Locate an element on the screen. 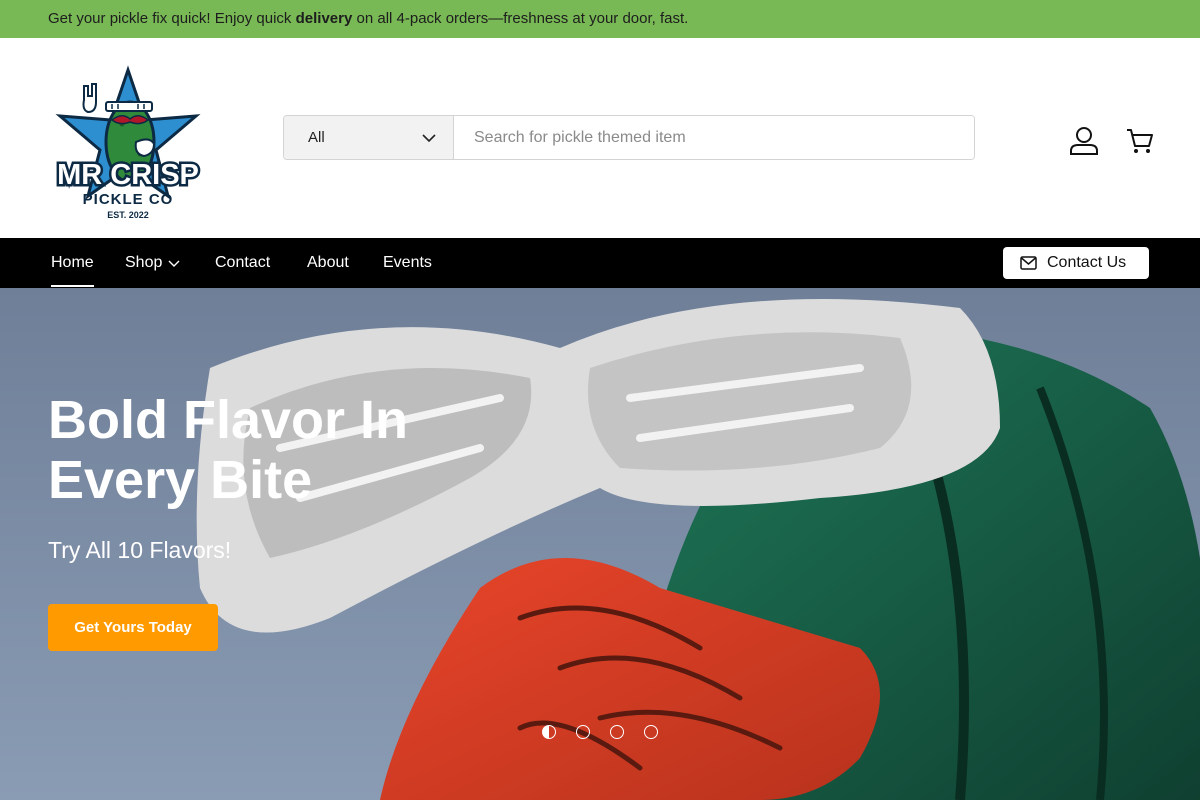 The height and width of the screenshot is (800, 1200). nav-item-shop: Shop is located at coordinates (152, 263).